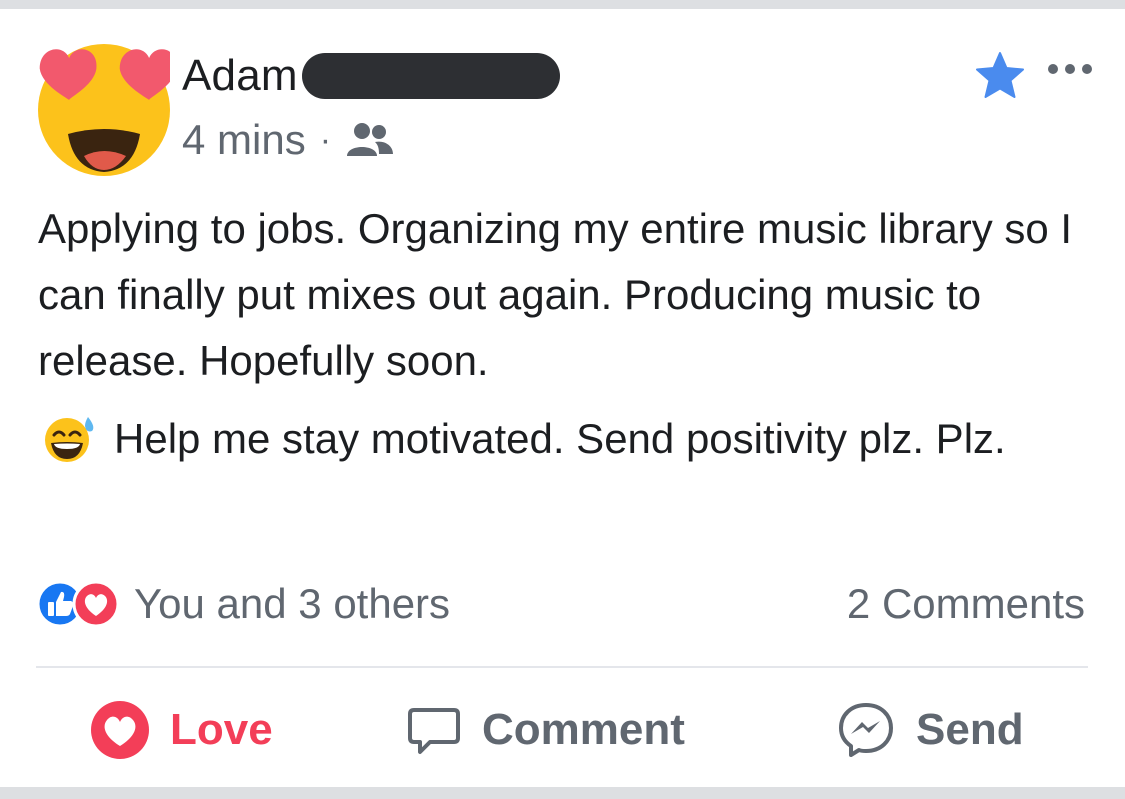 The width and height of the screenshot is (1125, 799). Describe the element at coordinates (970, 729) in the screenshot. I see `send-label: Send` at that location.